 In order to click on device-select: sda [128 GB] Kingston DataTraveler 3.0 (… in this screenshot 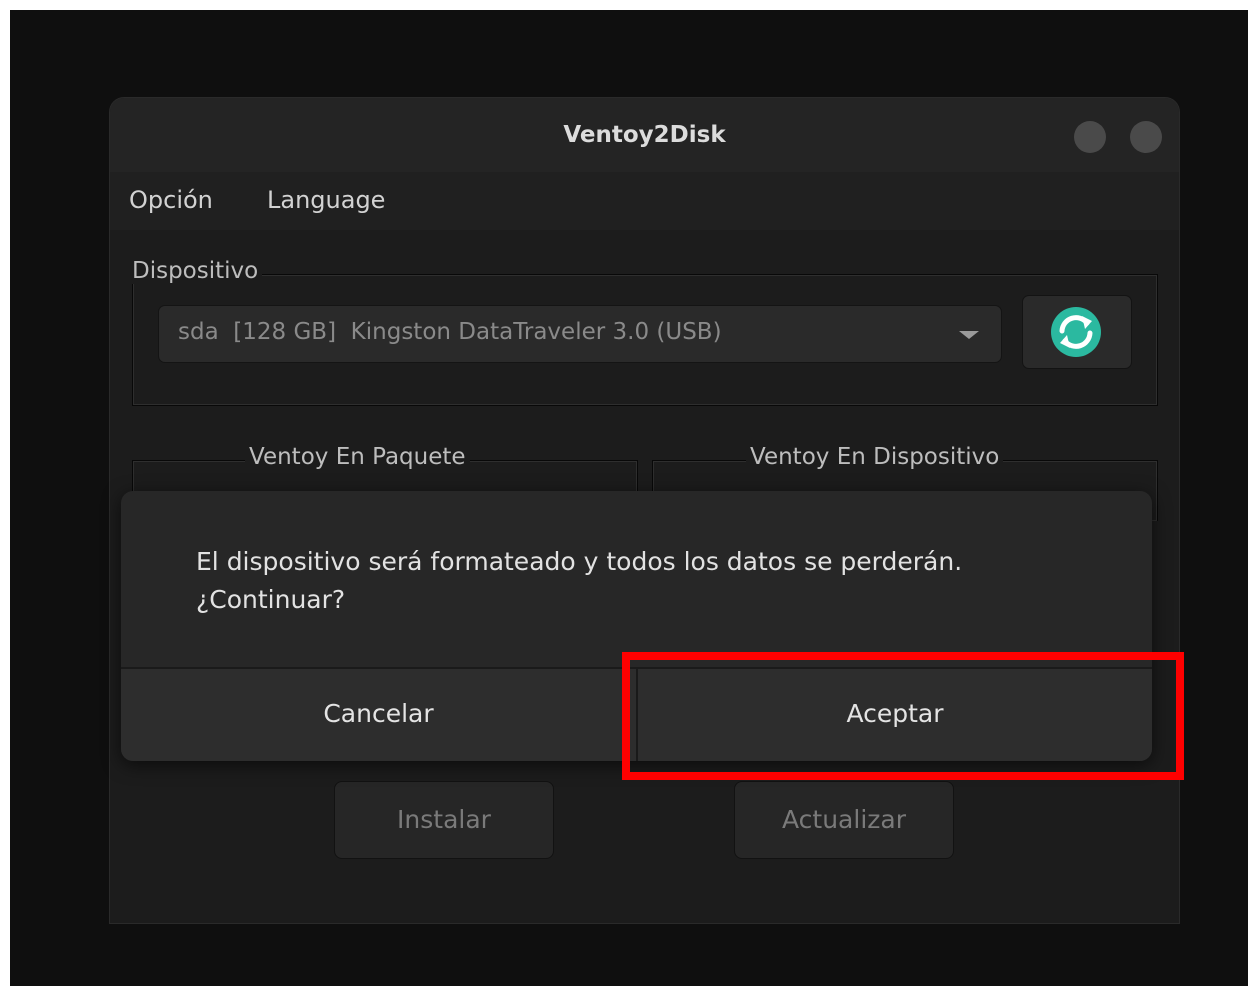, I will do `click(580, 334)`.